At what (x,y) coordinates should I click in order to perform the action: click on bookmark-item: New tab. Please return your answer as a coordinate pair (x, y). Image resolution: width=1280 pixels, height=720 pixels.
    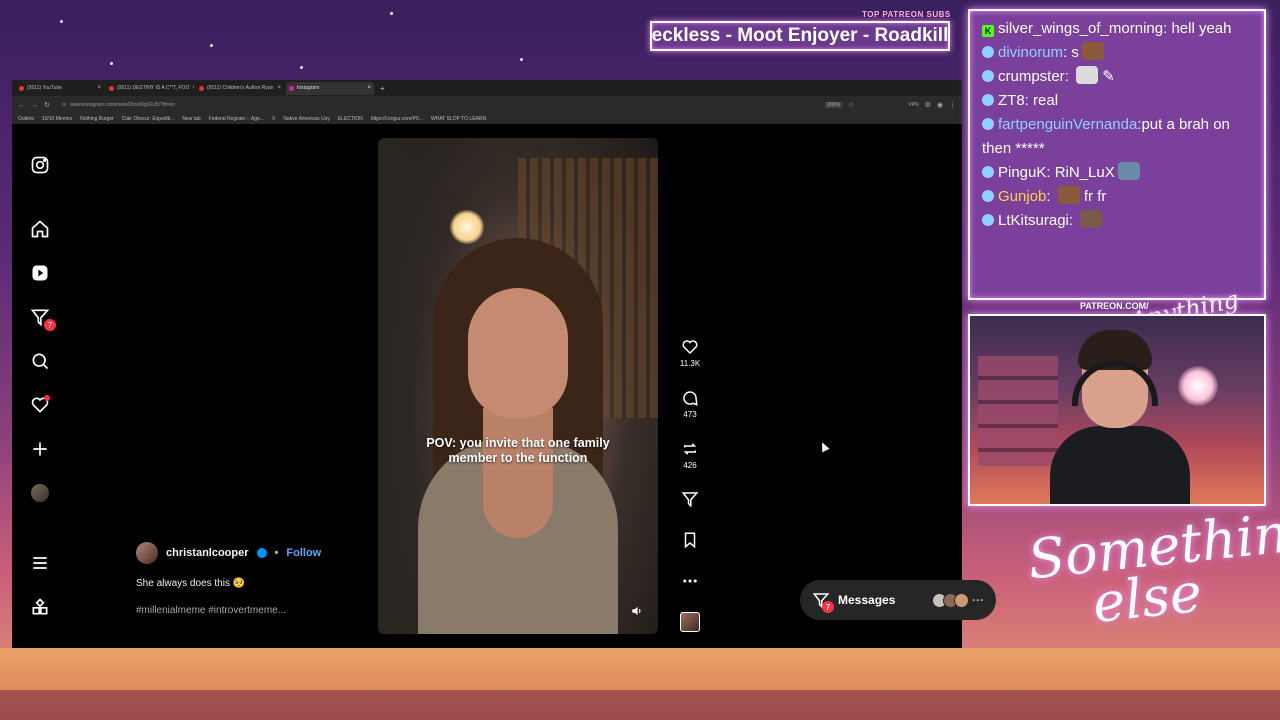
    Looking at the image, I should click on (191, 119).